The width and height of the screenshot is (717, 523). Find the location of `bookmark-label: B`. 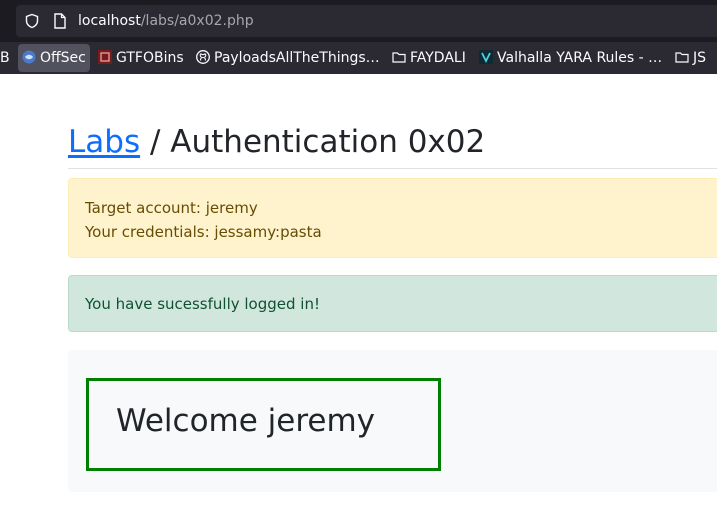

bookmark-label: B is located at coordinates (5, 58).